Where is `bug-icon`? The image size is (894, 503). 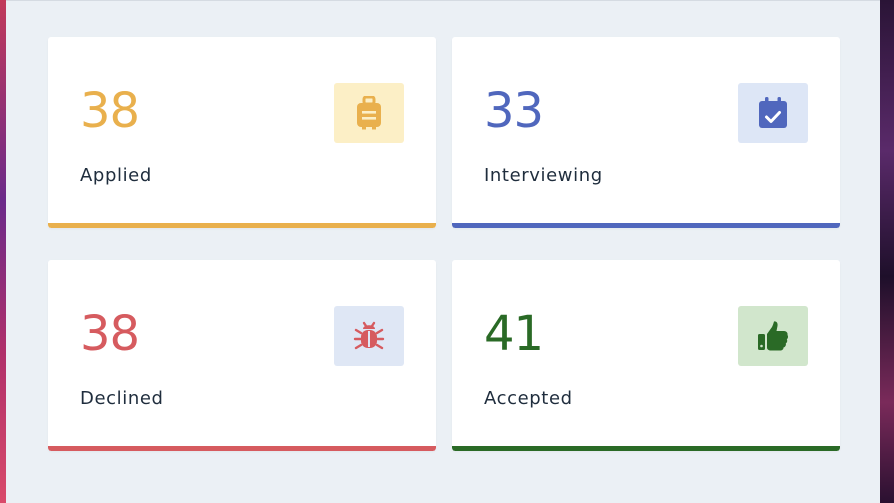
bug-icon is located at coordinates (369, 335).